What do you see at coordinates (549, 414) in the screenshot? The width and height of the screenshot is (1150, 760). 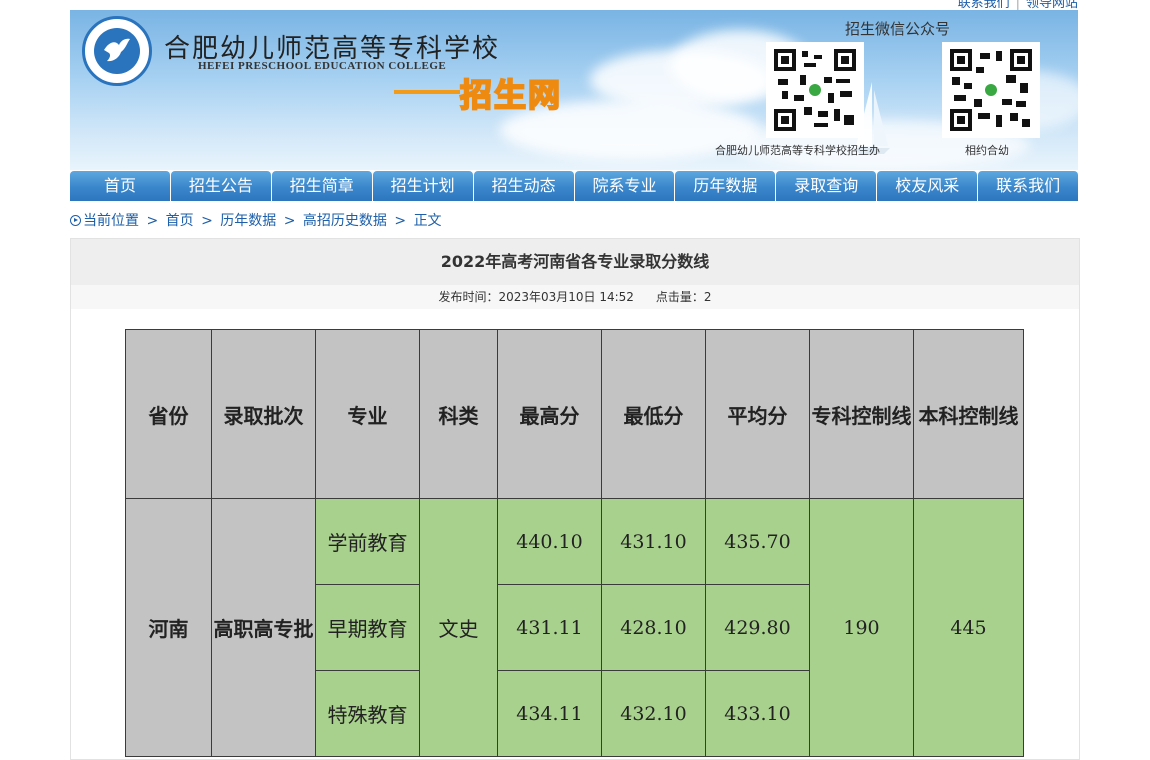 I see `col-header-max: 最高分` at bounding box center [549, 414].